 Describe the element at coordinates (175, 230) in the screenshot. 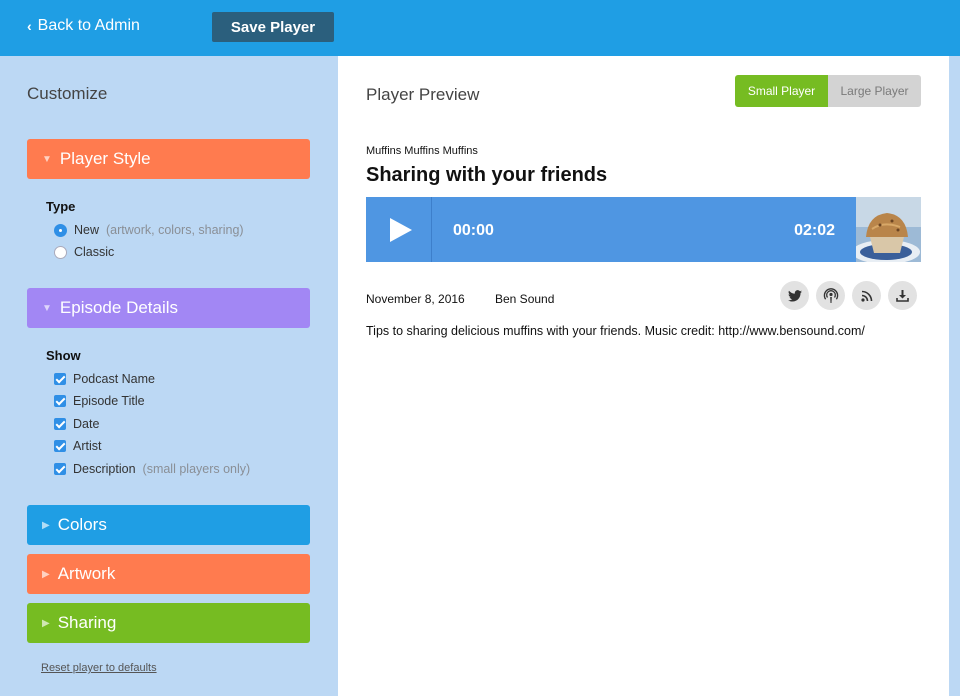

I see `option-hint: (artwork, colors, sharing)` at that location.